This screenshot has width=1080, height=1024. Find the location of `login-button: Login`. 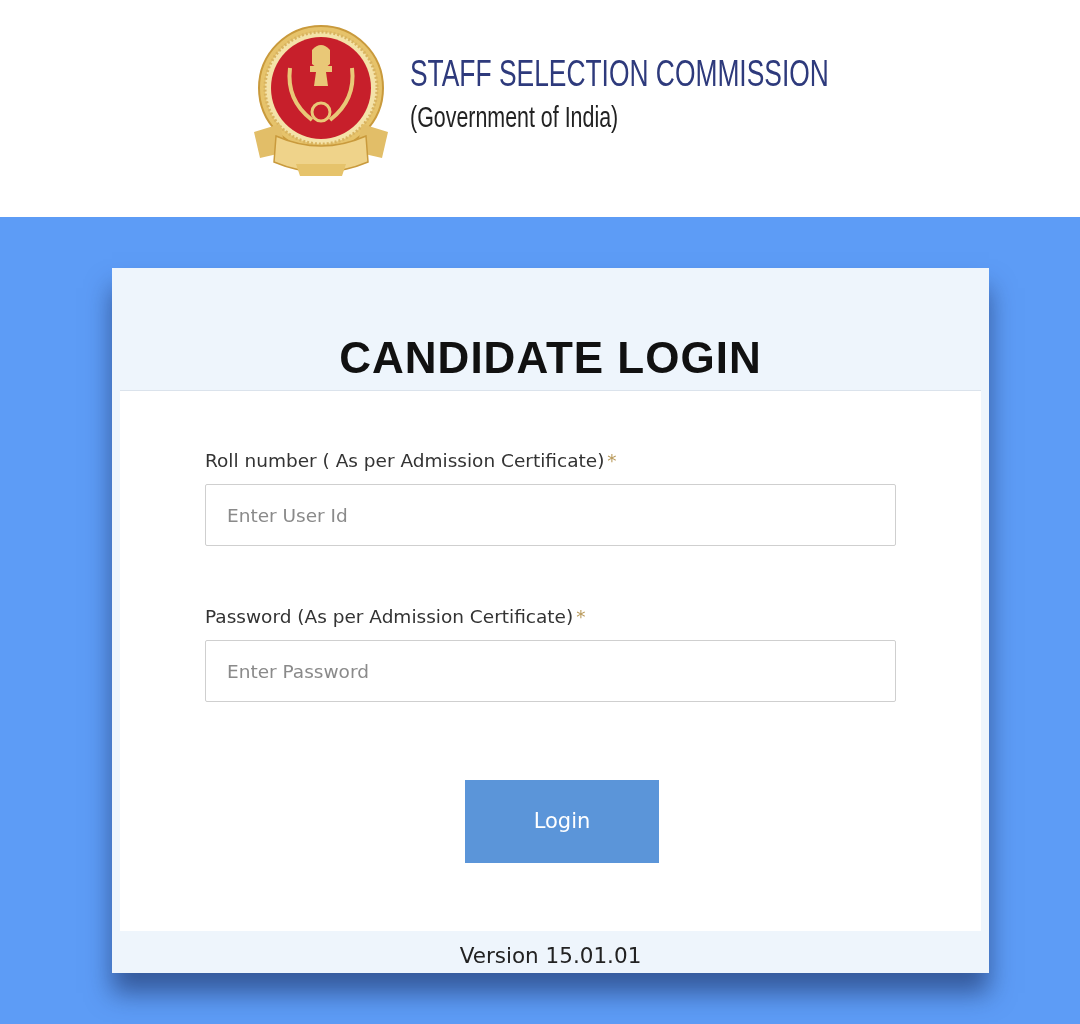

login-button: Login is located at coordinates (562, 821).